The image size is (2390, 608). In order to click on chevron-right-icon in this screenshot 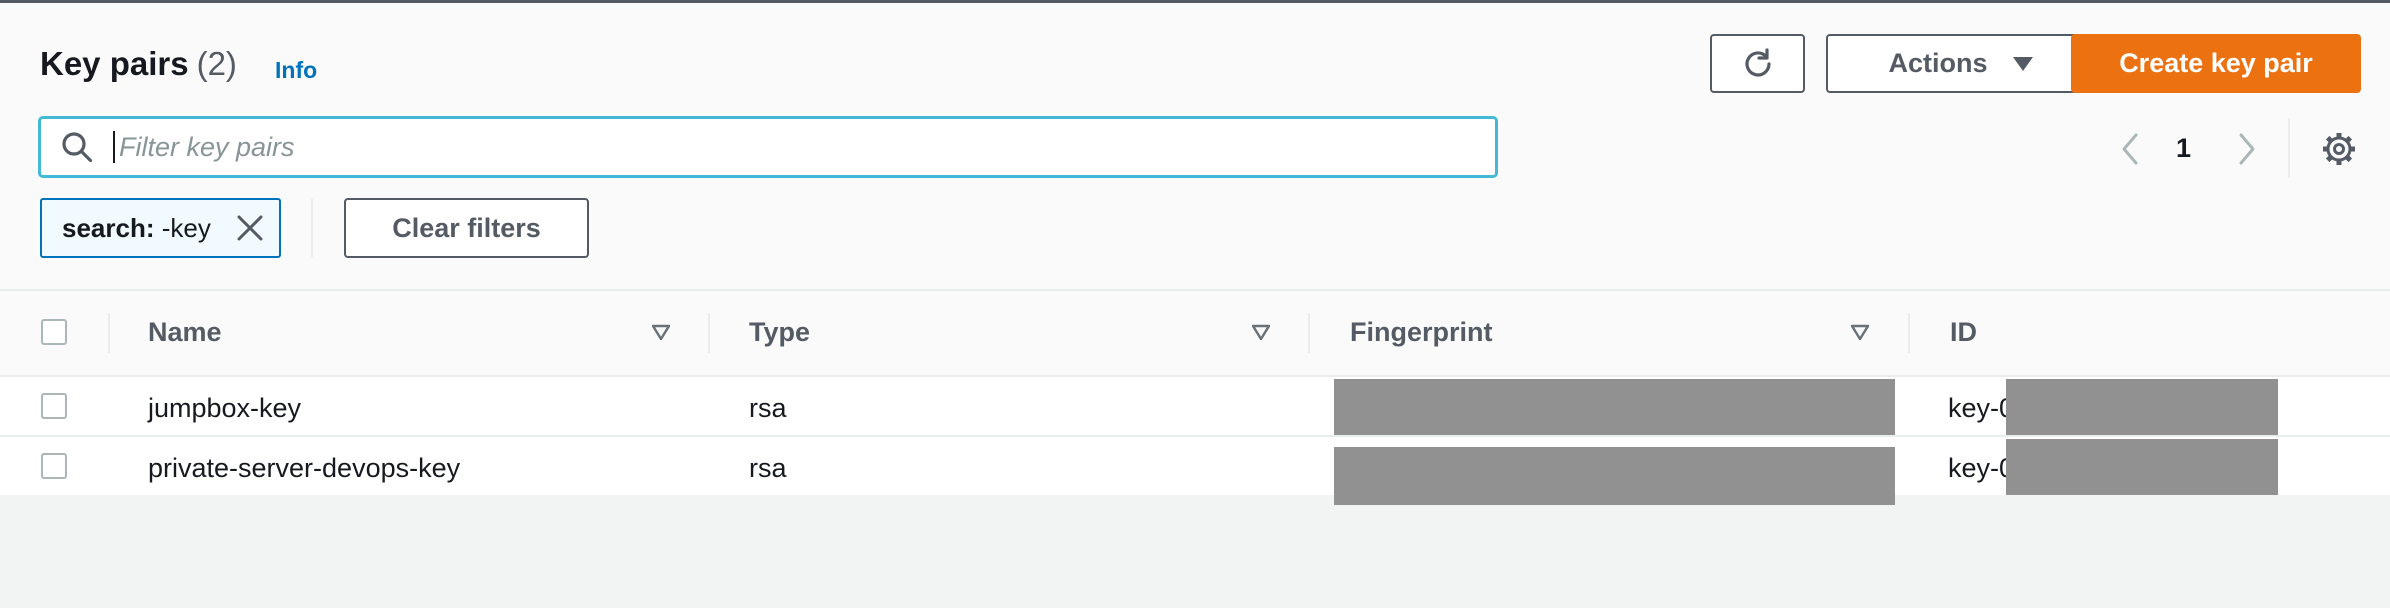, I will do `click(2247, 149)`.